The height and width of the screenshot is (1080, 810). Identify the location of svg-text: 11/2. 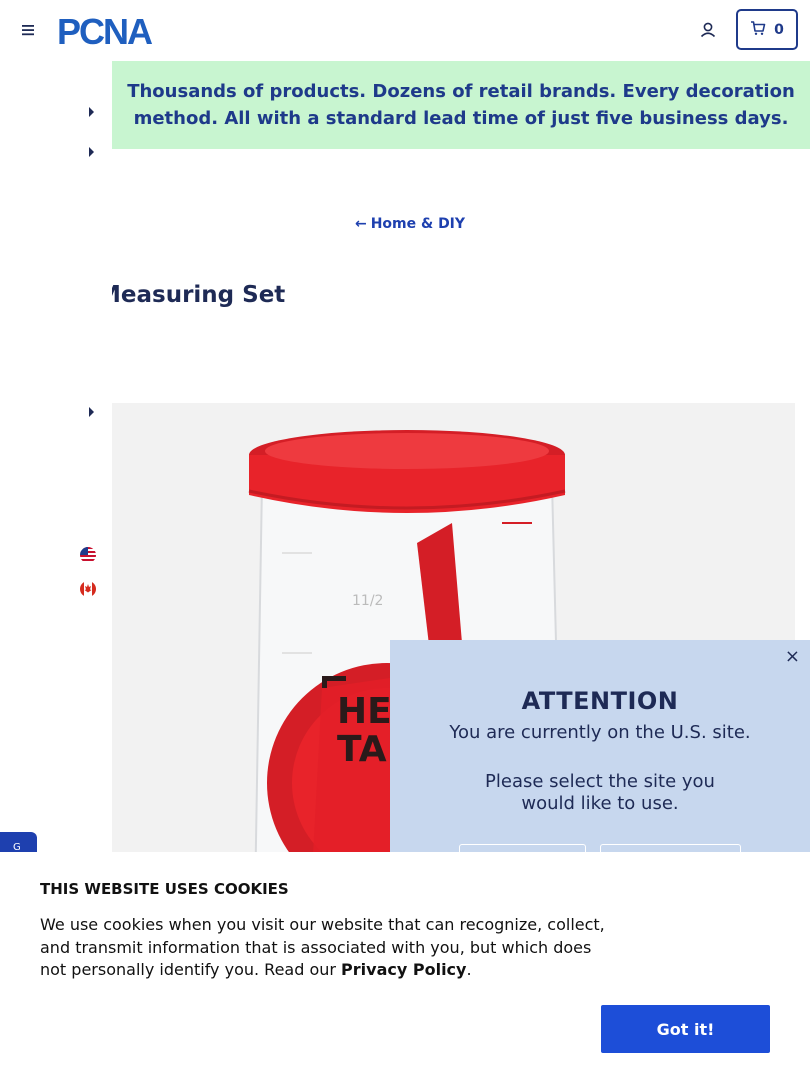
(367, 601).